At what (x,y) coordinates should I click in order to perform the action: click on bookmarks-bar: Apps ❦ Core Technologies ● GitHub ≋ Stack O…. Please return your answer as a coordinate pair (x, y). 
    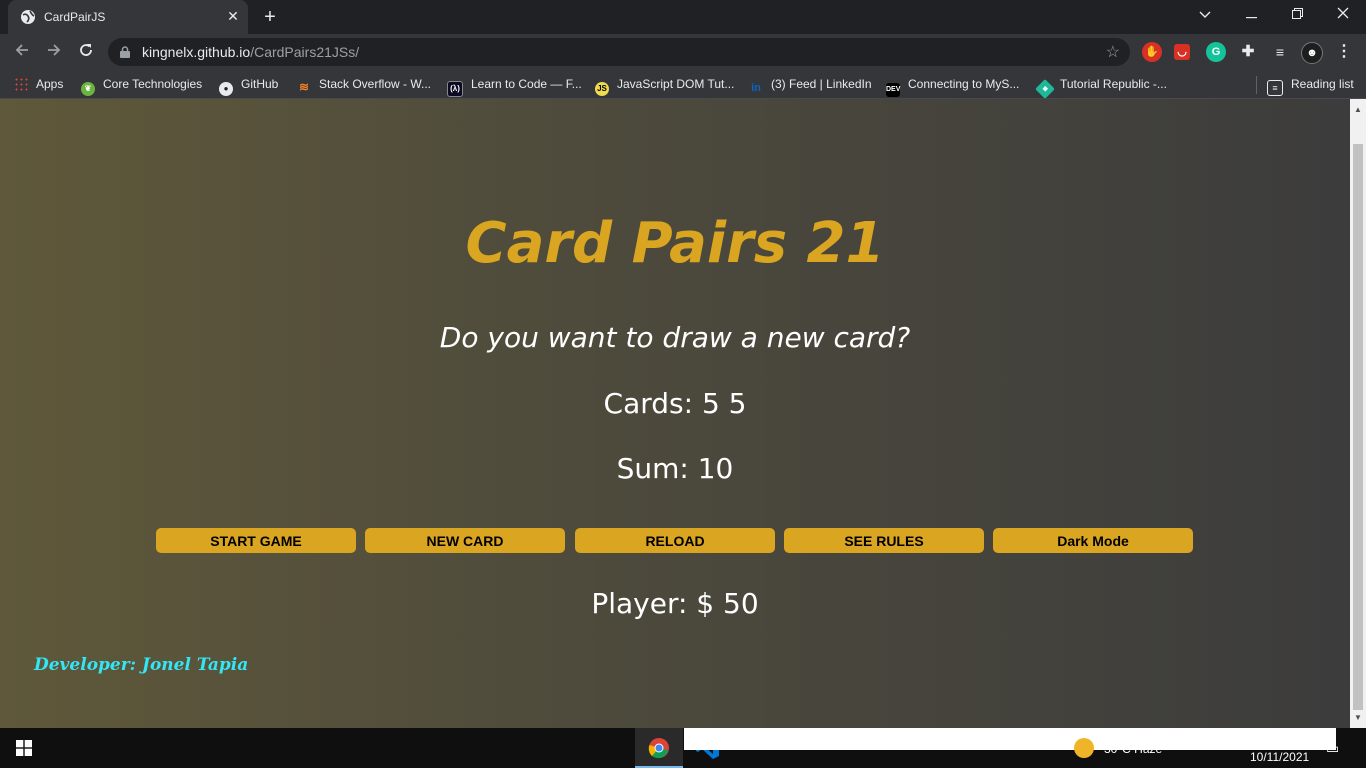
    Looking at the image, I should click on (683, 84).